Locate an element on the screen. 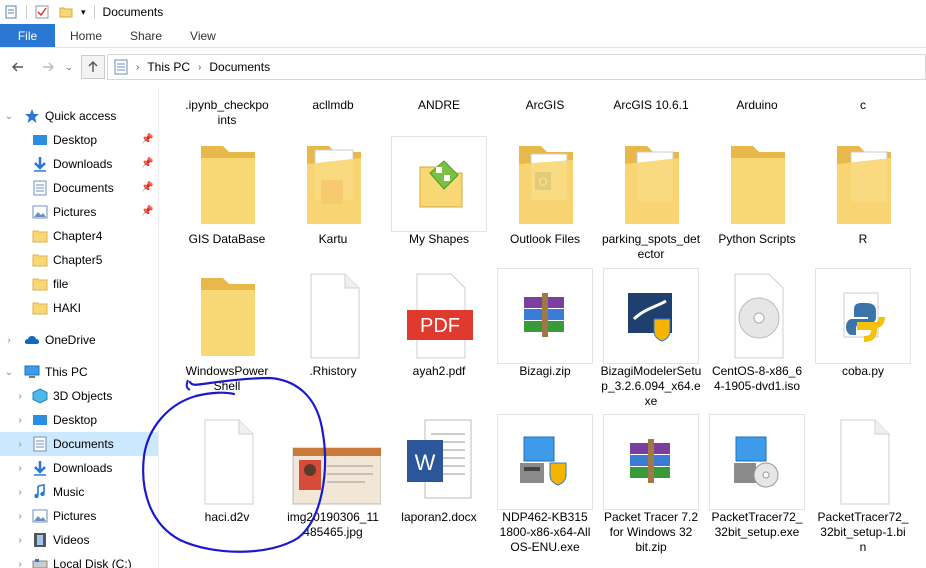  sidebar-item-documents: › Documents is located at coordinates (79, 444).